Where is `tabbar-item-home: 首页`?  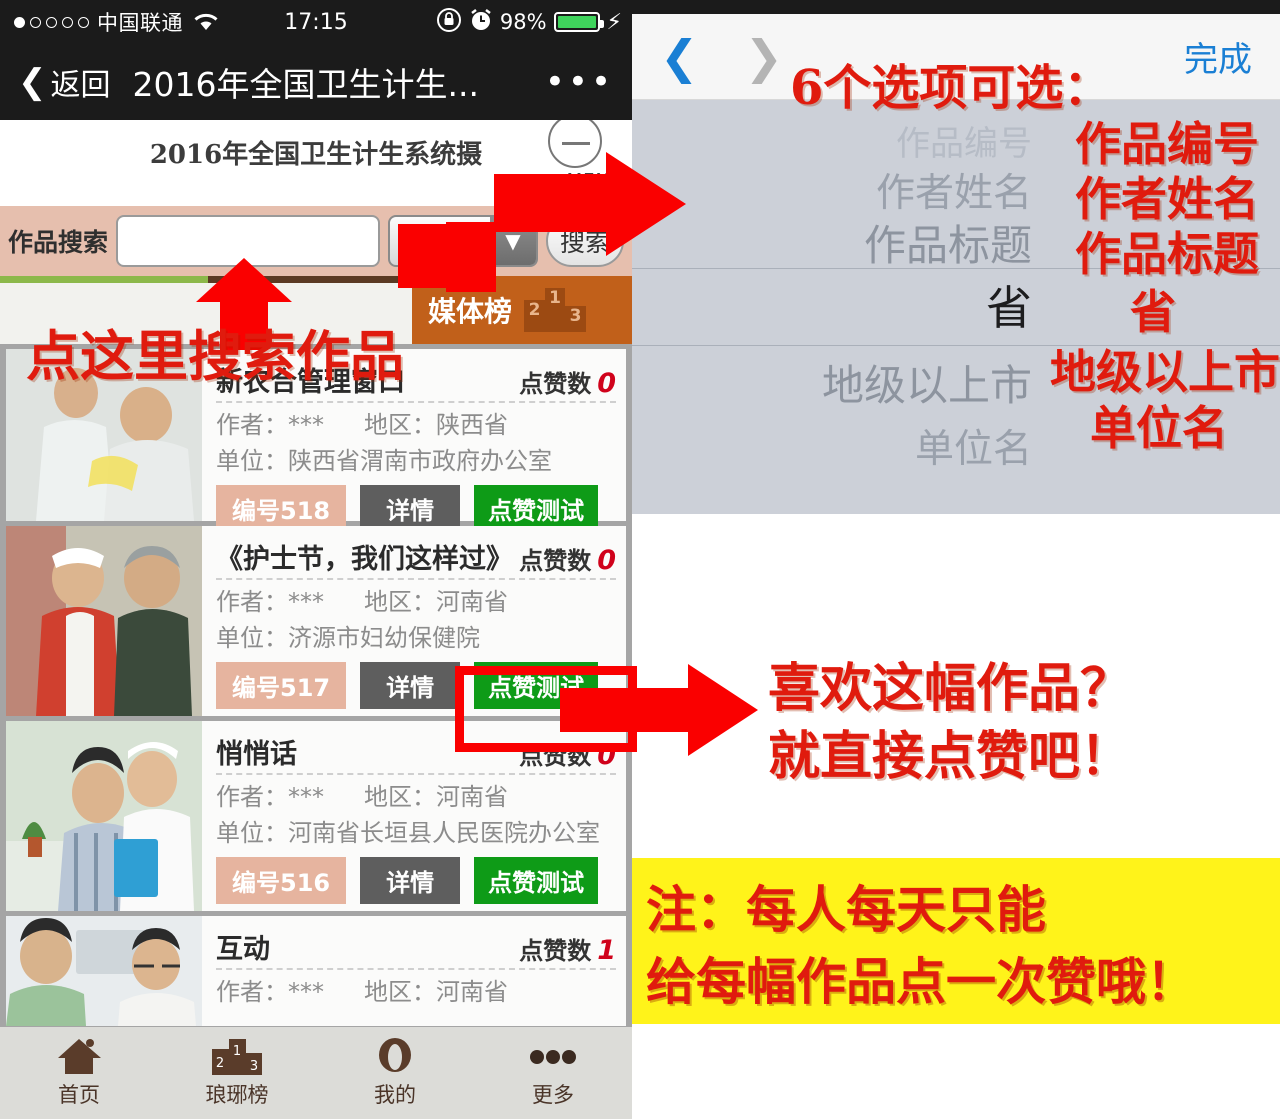
tabbar-item-home: 首页 is located at coordinates (79, 1073).